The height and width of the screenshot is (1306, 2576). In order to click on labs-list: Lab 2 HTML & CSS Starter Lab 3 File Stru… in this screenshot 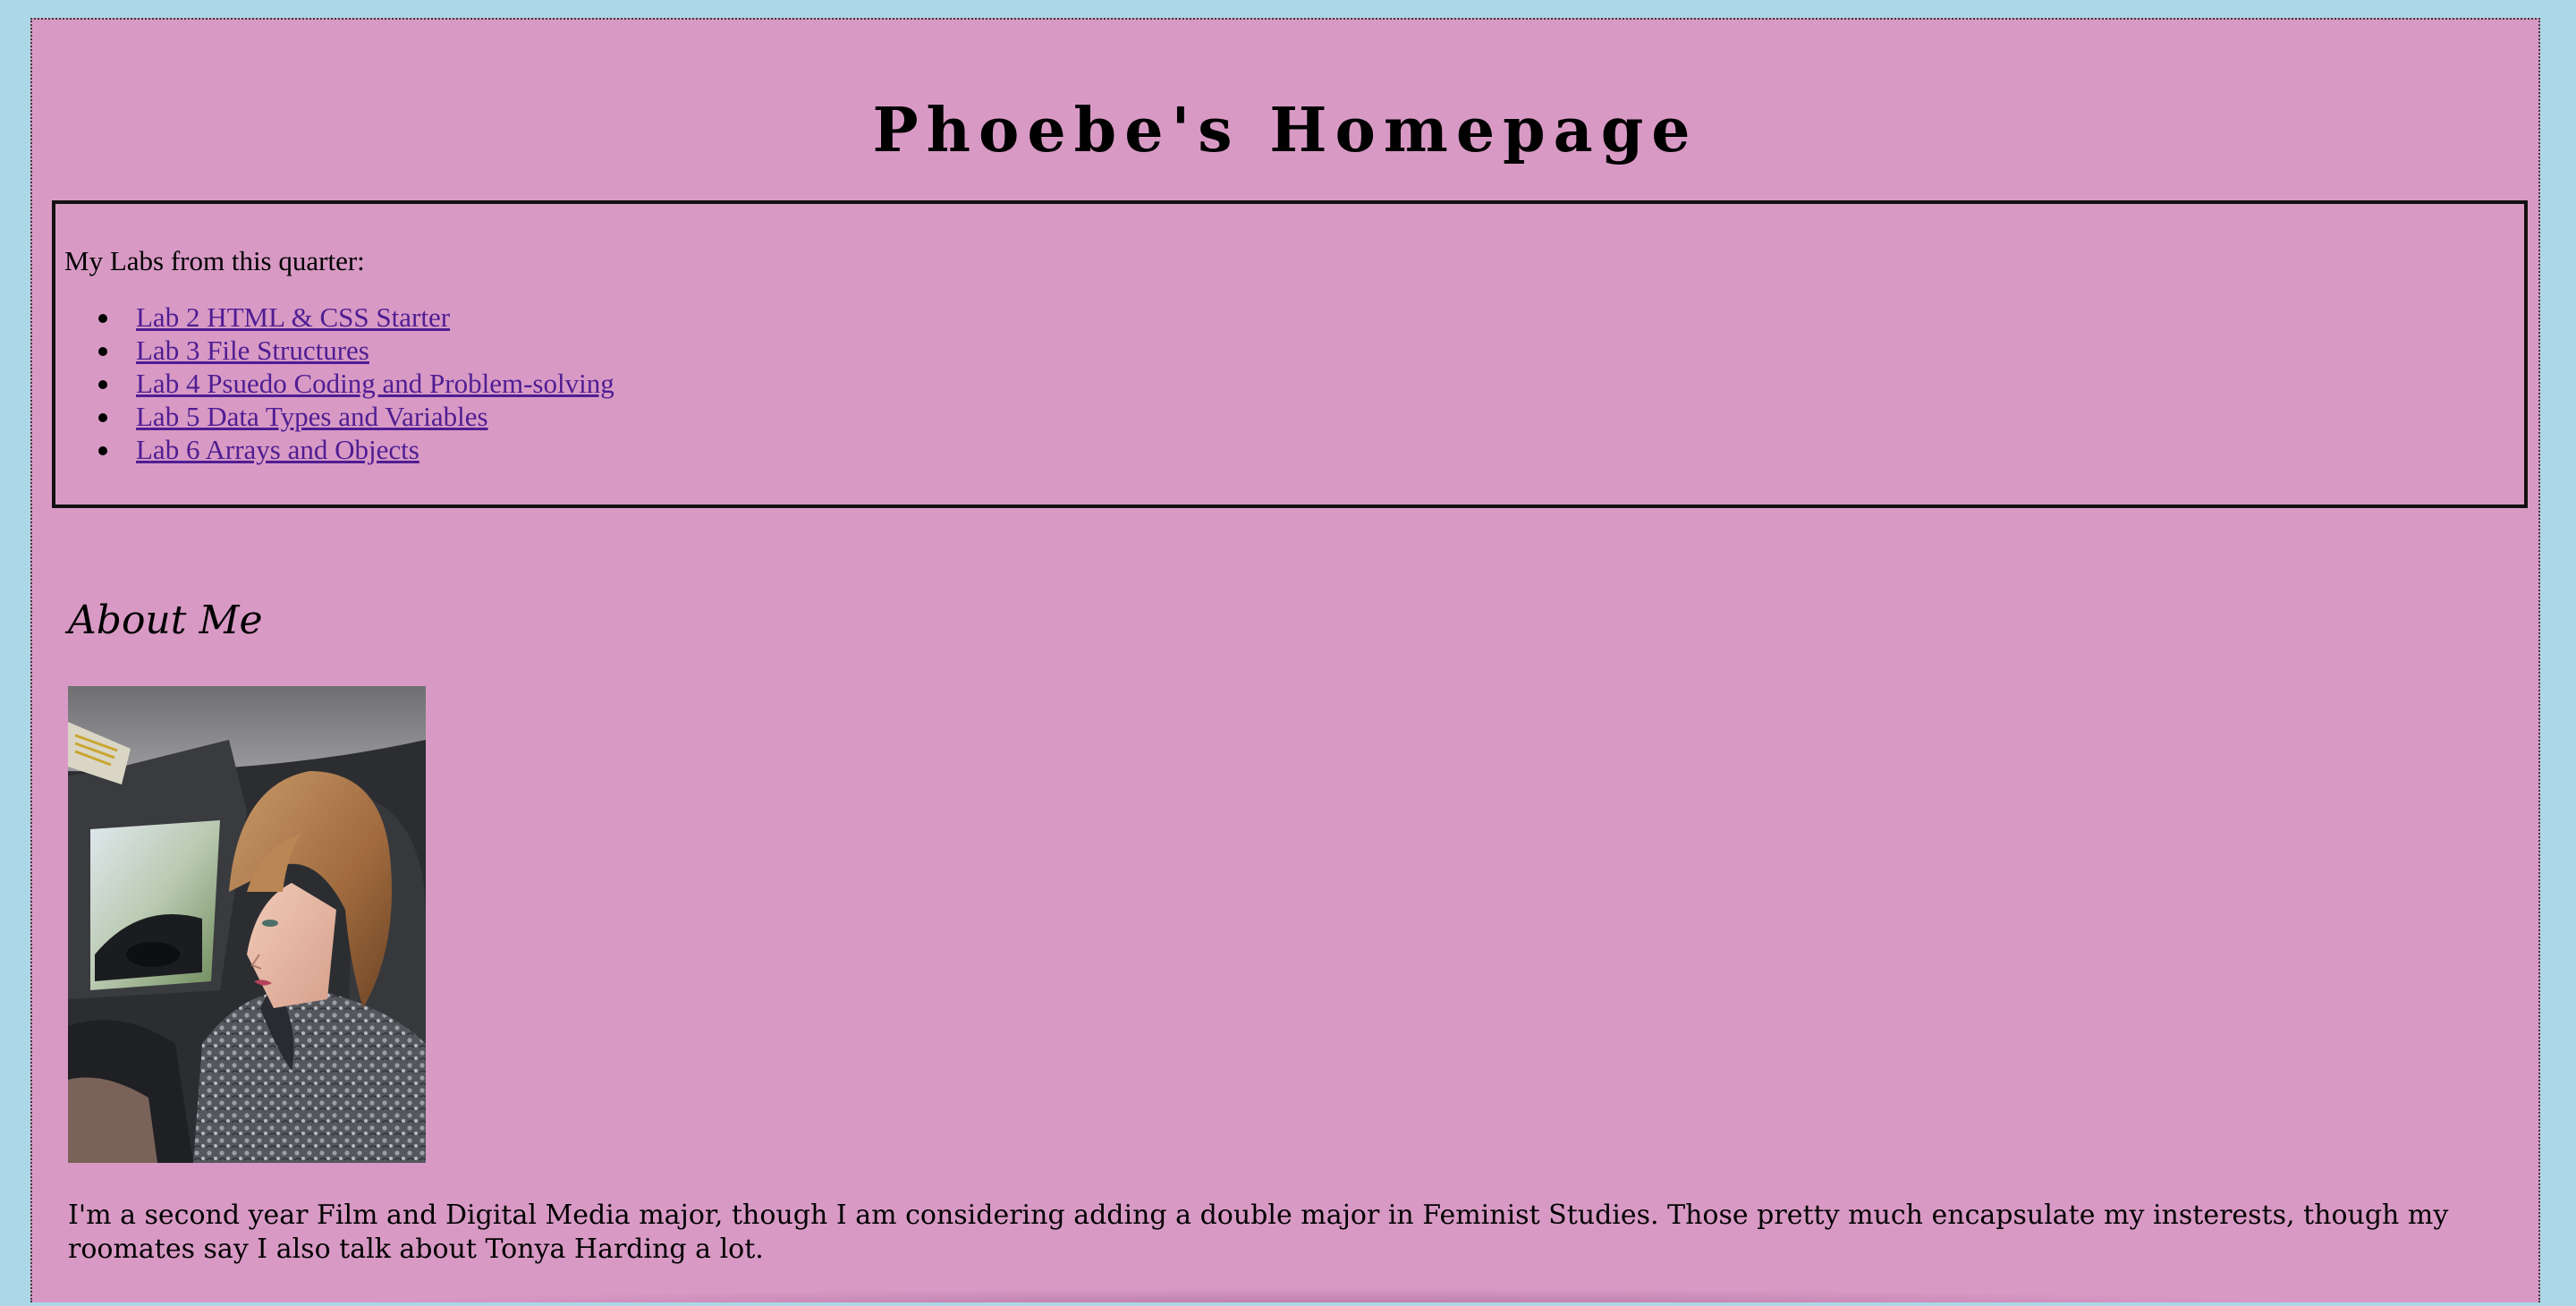, I will do `click(347, 384)`.